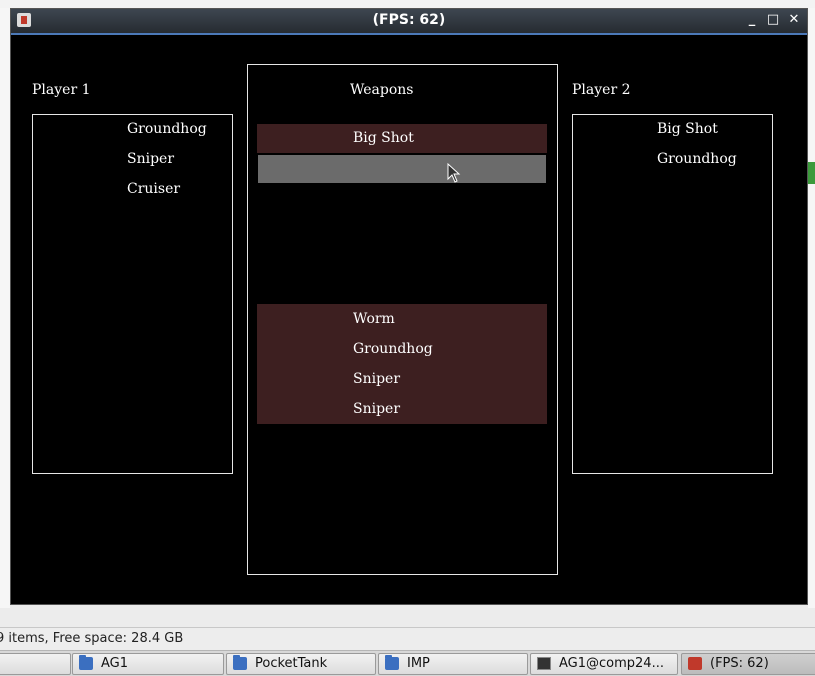 This screenshot has height=676, width=815. I want to click on taskbar-item-game: (FPS: 62), so click(748, 664).